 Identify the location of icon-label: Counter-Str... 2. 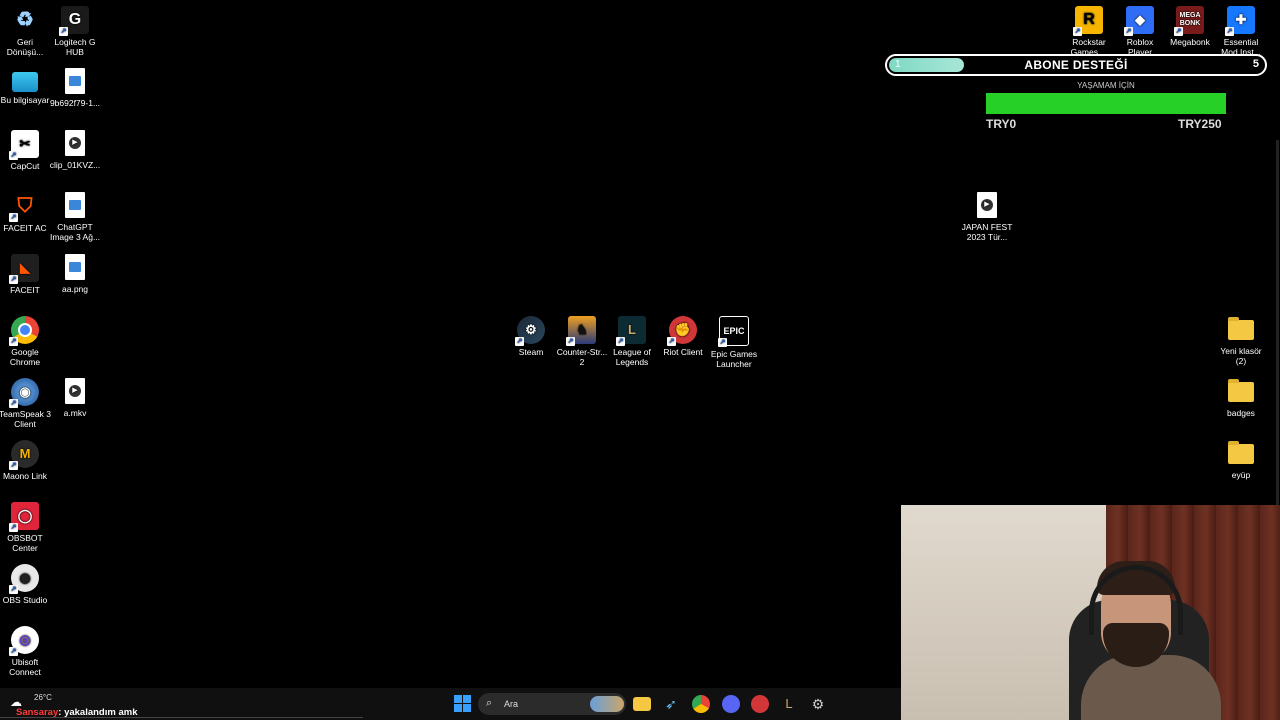
(582, 357).